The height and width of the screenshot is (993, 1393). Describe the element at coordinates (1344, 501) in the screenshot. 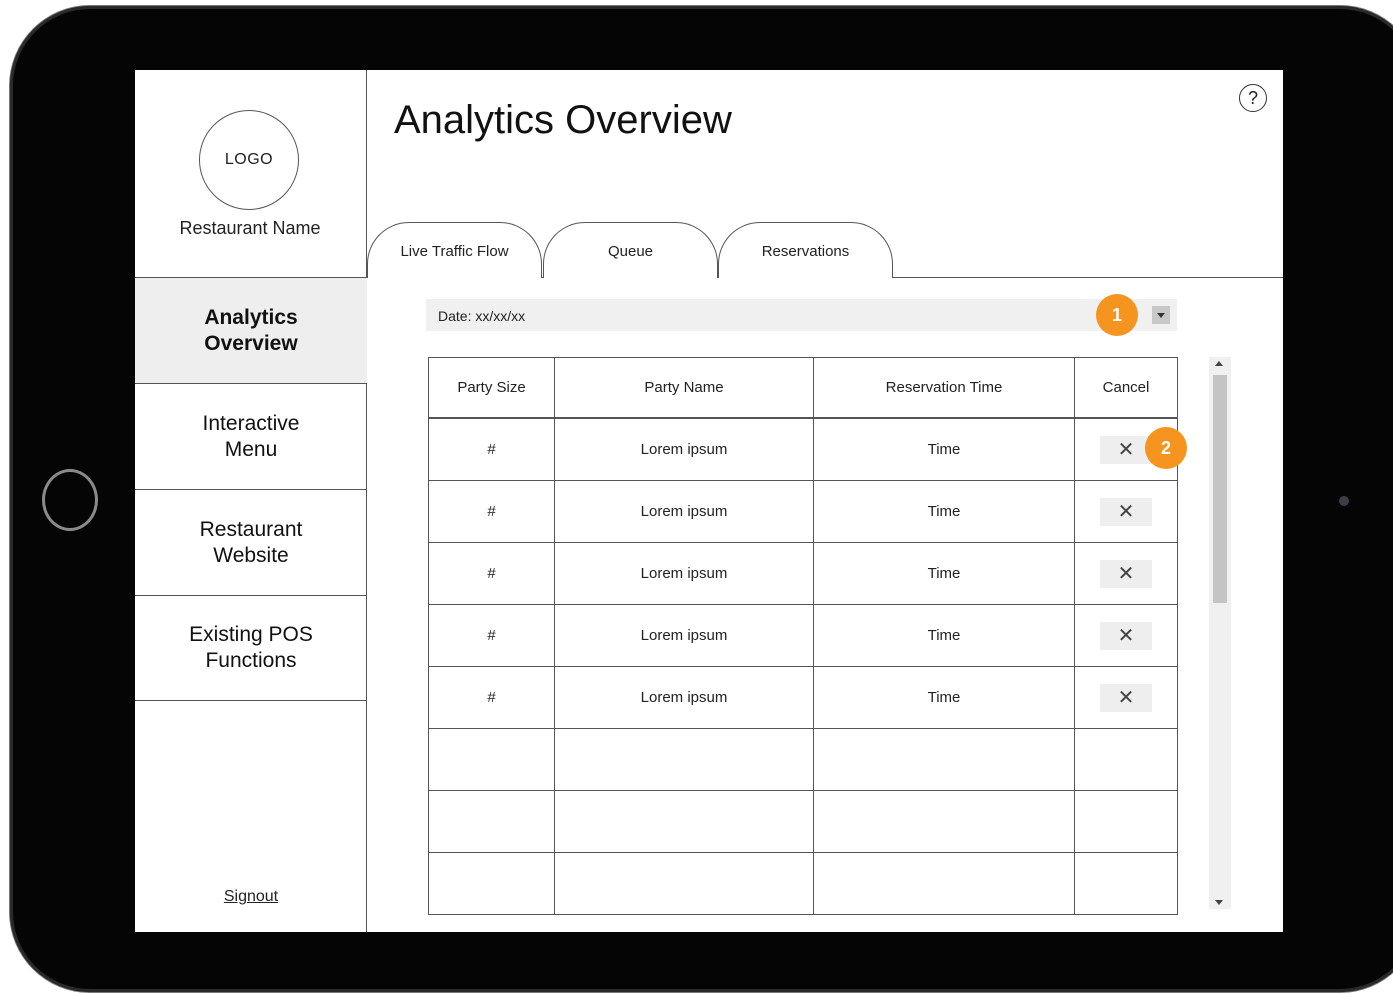

I see `camera-dot` at that location.